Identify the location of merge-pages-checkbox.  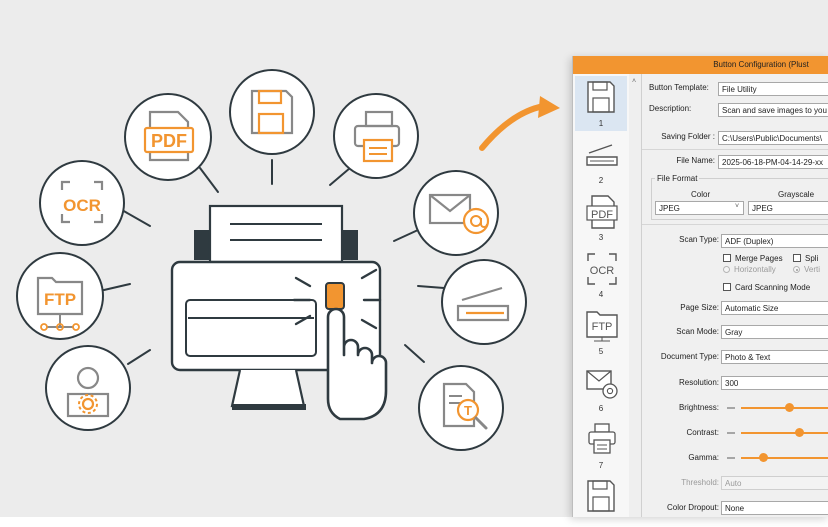
(727, 258).